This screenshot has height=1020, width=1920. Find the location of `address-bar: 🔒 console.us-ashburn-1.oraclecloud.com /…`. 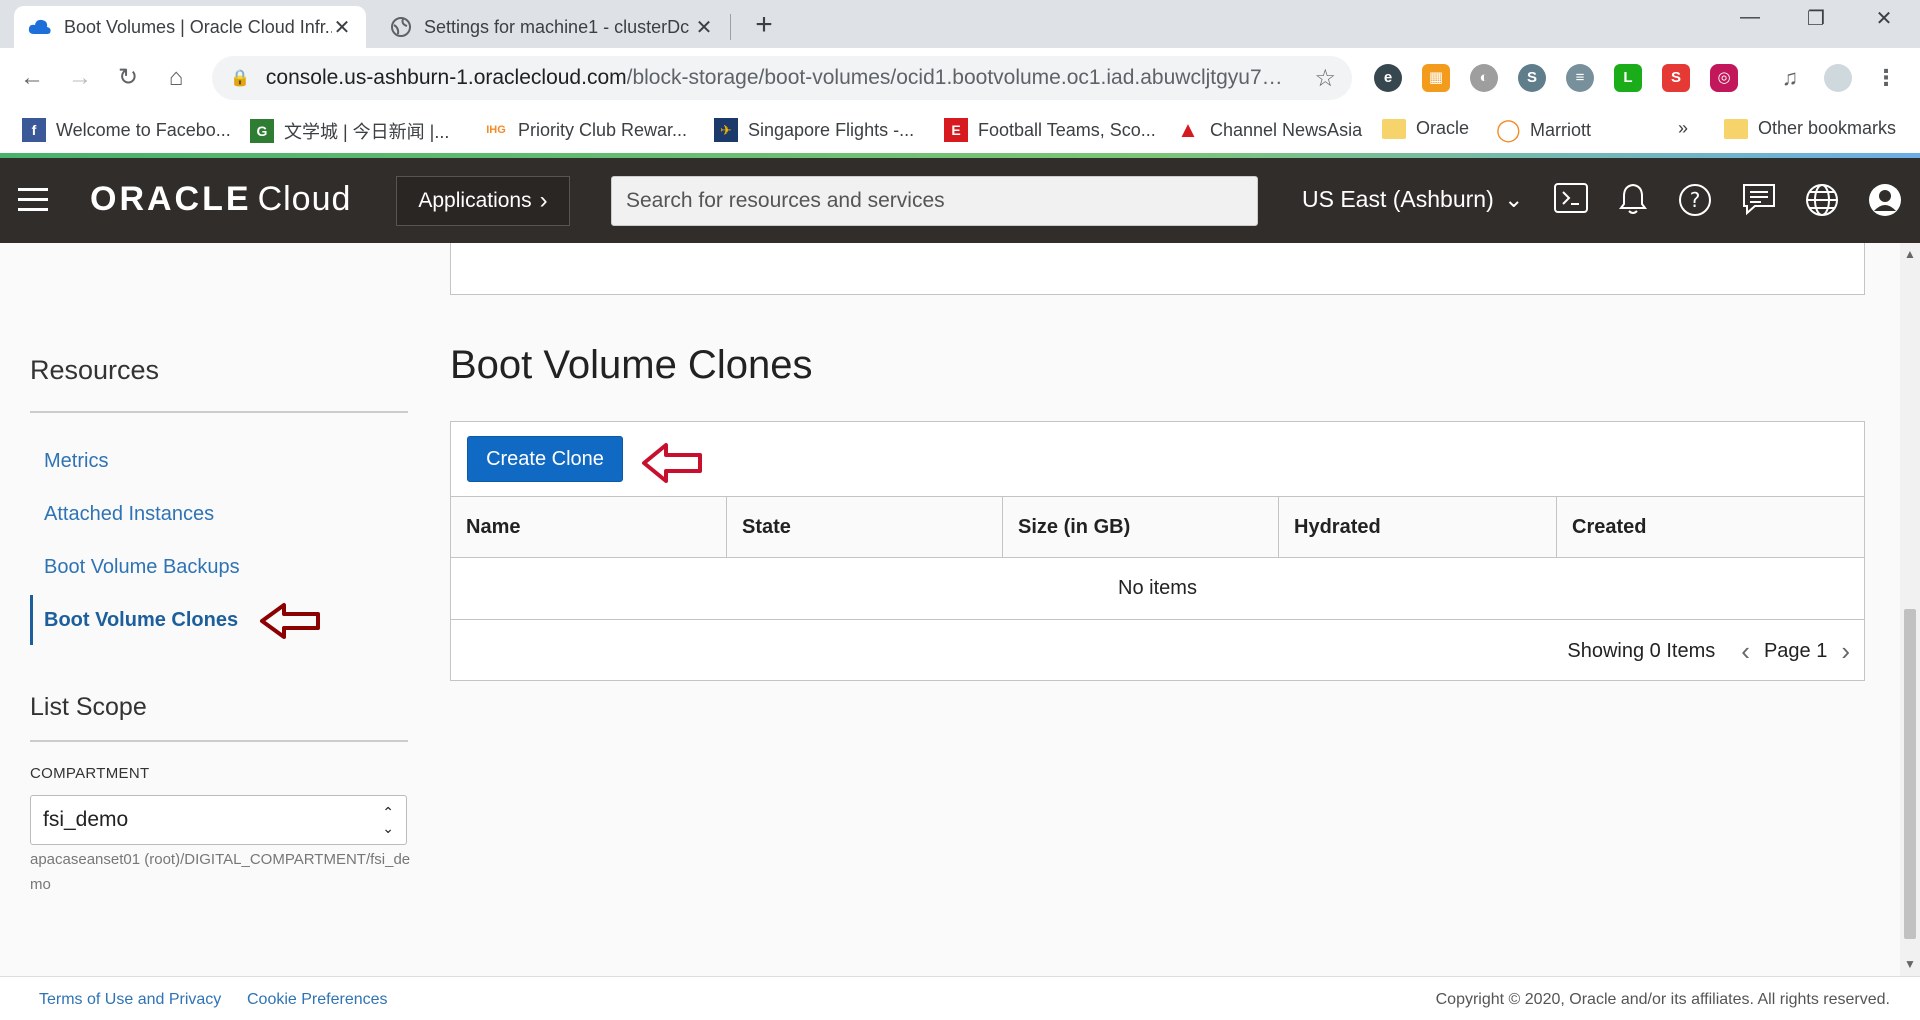

address-bar: 🔒 console.us-ashburn-1.oraclecloud.com /… is located at coordinates (782, 78).